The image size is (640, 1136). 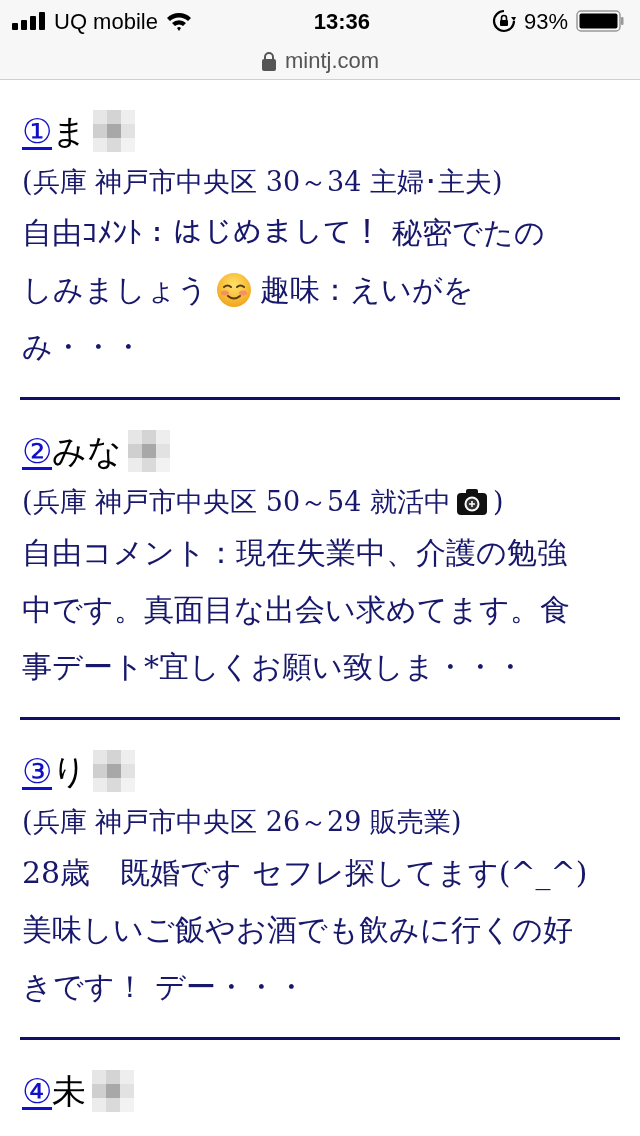 What do you see at coordinates (305, 873) in the screenshot?
I see `comment-text: 28歳 既婚です セフレ探してます(^_^)` at bounding box center [305, 873].